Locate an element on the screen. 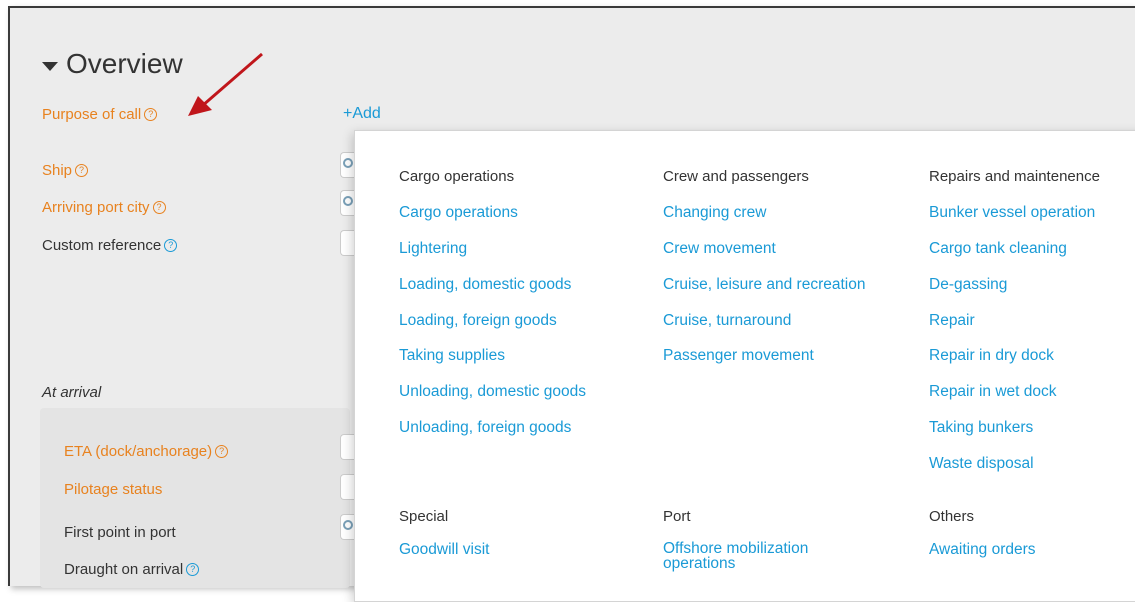 This screenshot has height=602, width=1135. option-unloading-domestic: Unloading, domestic goods is located at coordinates (492, 392).